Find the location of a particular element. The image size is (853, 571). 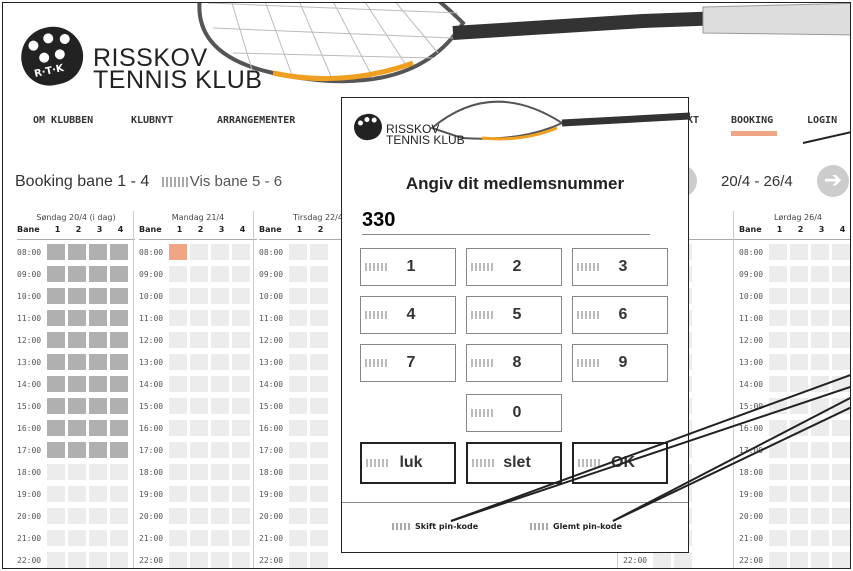

member-number-input is located at coordinates (506, 220).